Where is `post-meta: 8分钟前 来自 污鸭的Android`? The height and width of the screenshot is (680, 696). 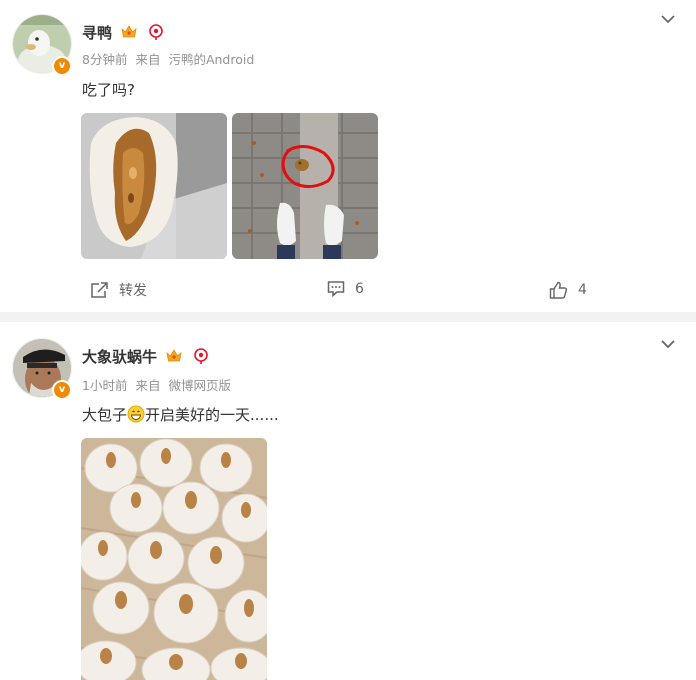
post-meta: 8分钟前 来自 污鸭的Android is located at coordinates (170, 58).